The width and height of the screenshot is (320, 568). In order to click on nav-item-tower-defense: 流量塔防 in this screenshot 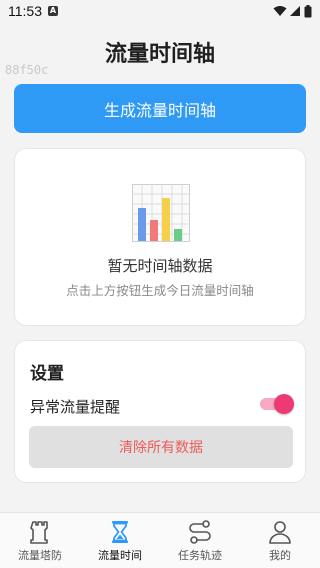, I will do `click(40, 540)`.